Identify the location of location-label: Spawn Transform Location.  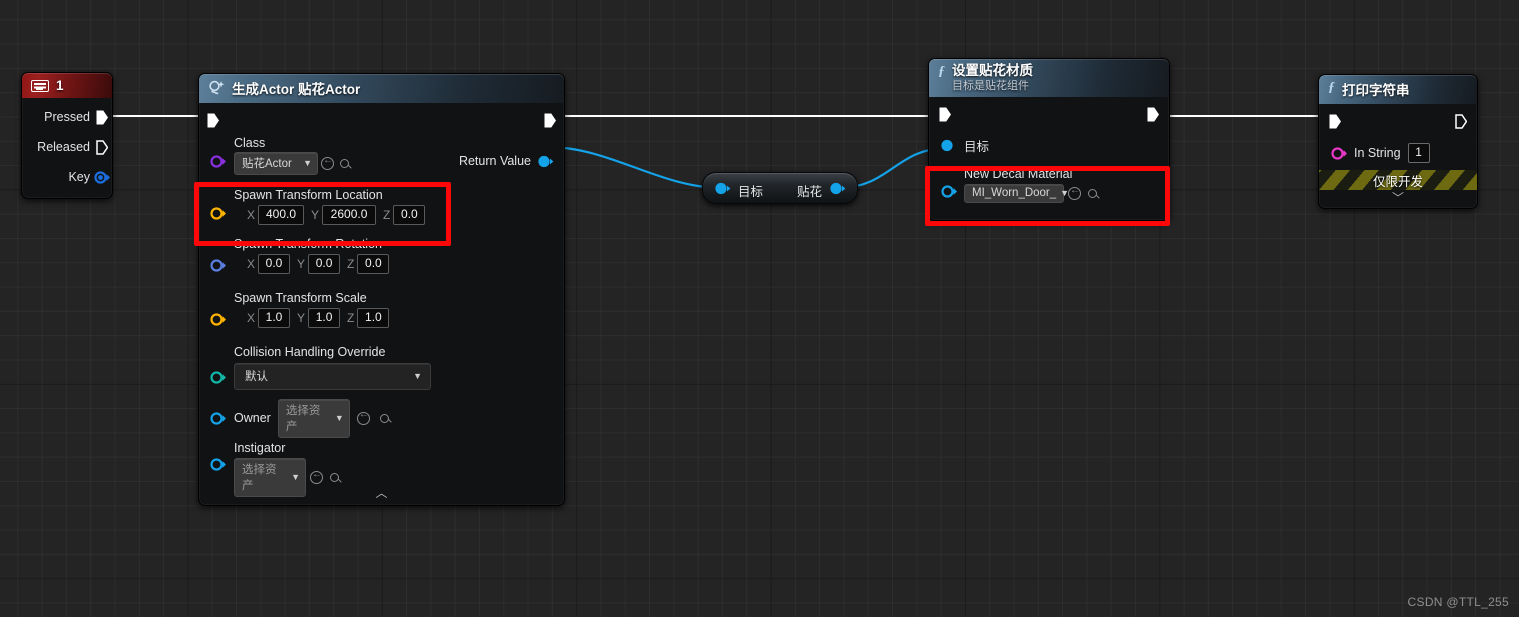
(308, 195).